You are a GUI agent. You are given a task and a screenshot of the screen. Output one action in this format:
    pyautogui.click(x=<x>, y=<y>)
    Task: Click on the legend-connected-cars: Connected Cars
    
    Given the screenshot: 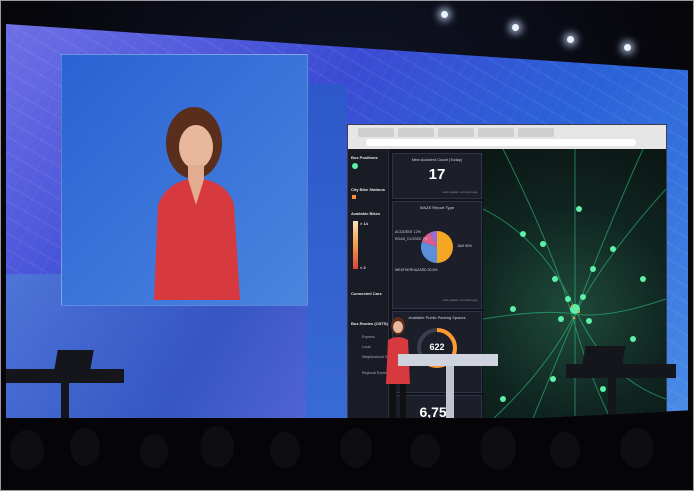 What is the action you would take?
    pyautogui.click(x=366, y=293)
    